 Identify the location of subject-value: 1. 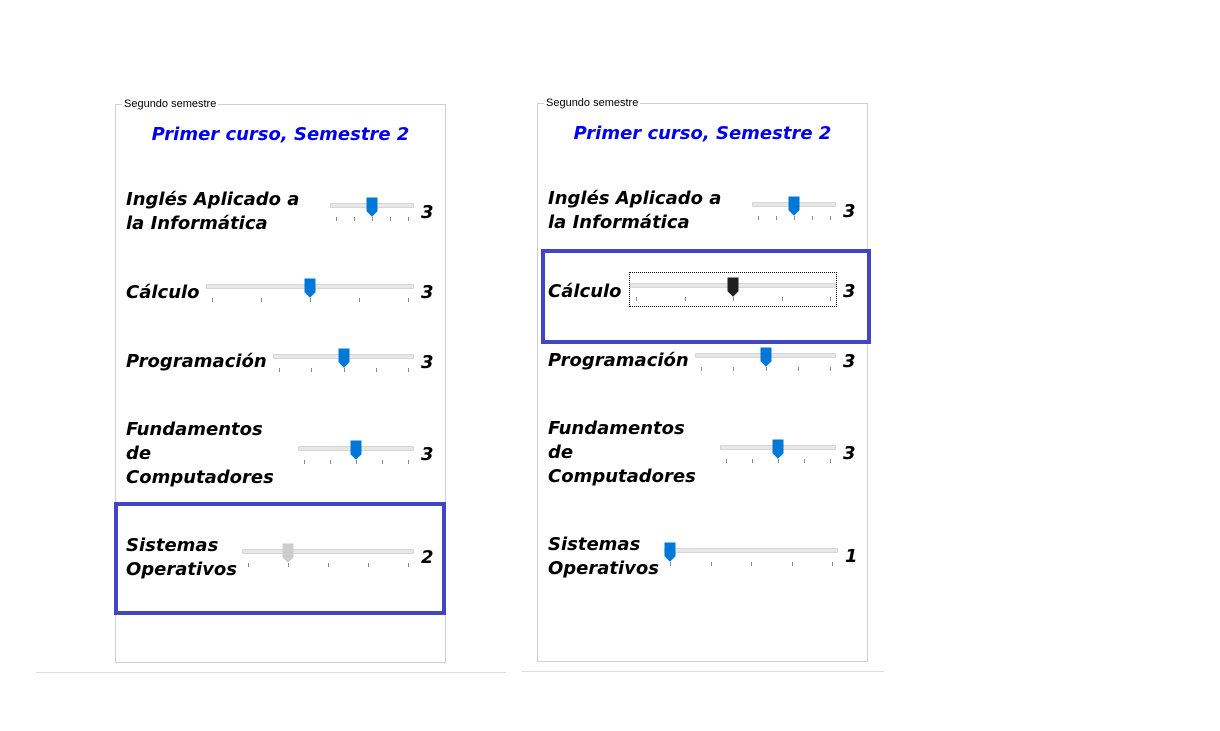
(851, 556).